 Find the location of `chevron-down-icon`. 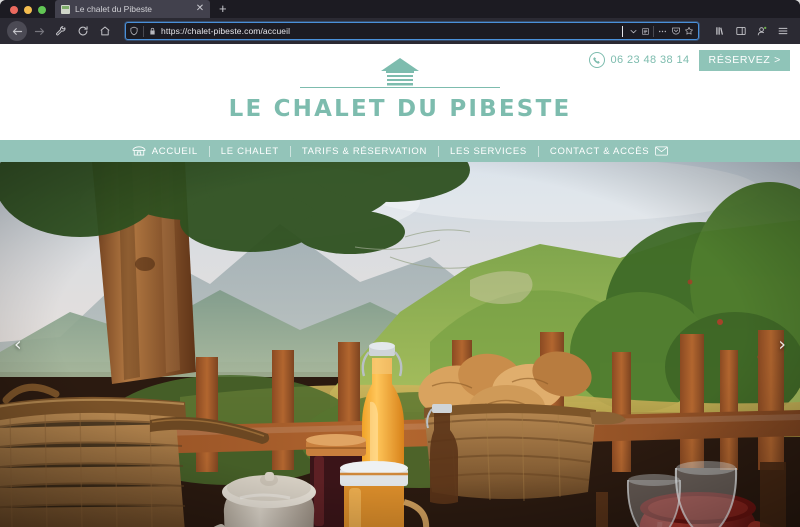

chevron-down-icon is located at coordinates (633, 31).